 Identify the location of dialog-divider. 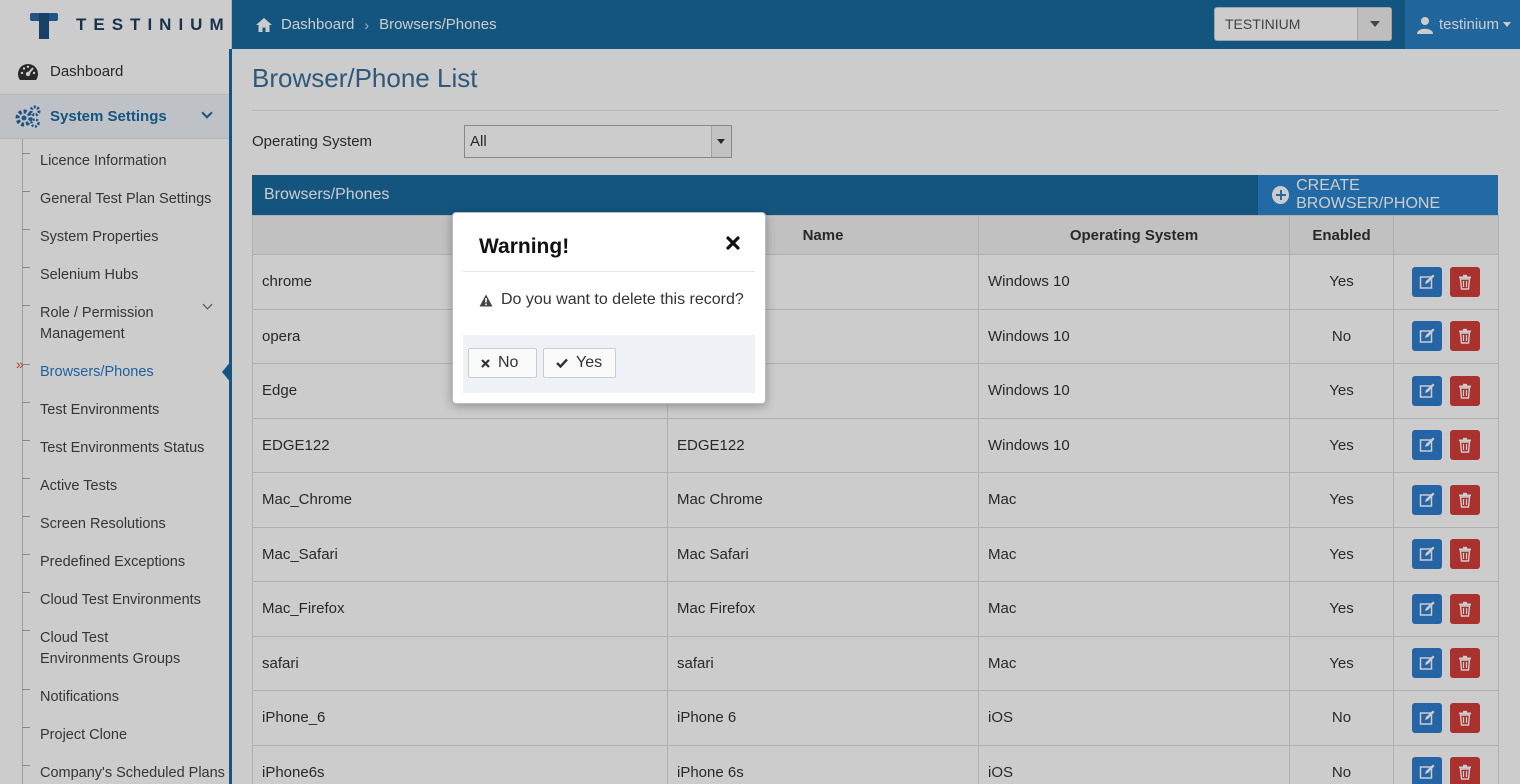
(609, 271).